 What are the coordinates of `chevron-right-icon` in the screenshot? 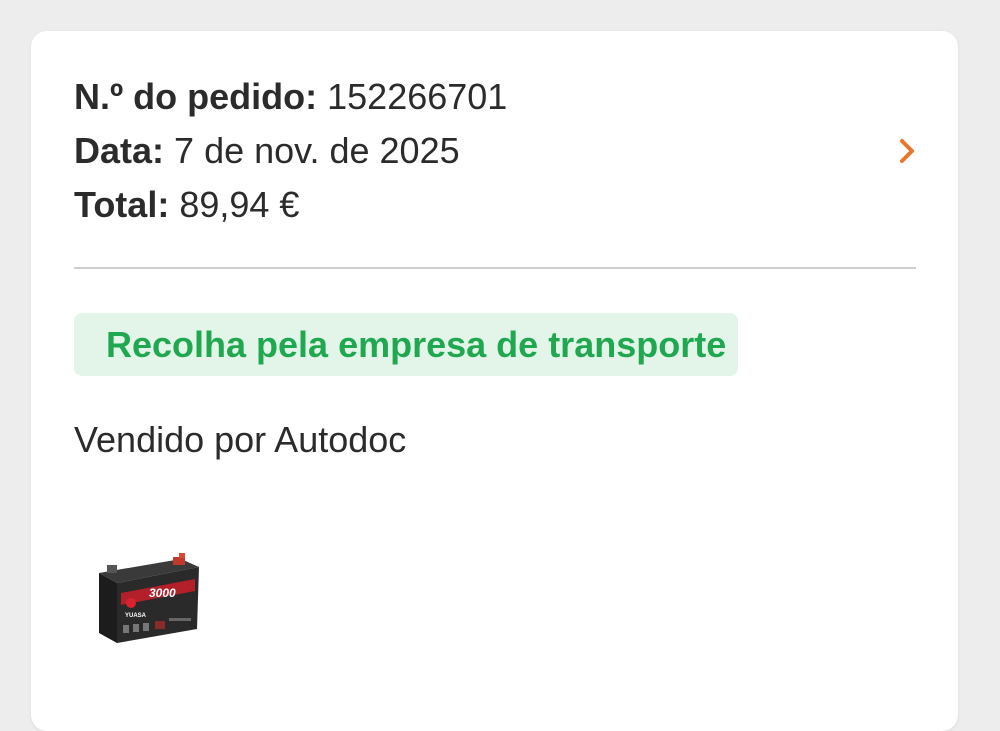 It's located at (907, 151).